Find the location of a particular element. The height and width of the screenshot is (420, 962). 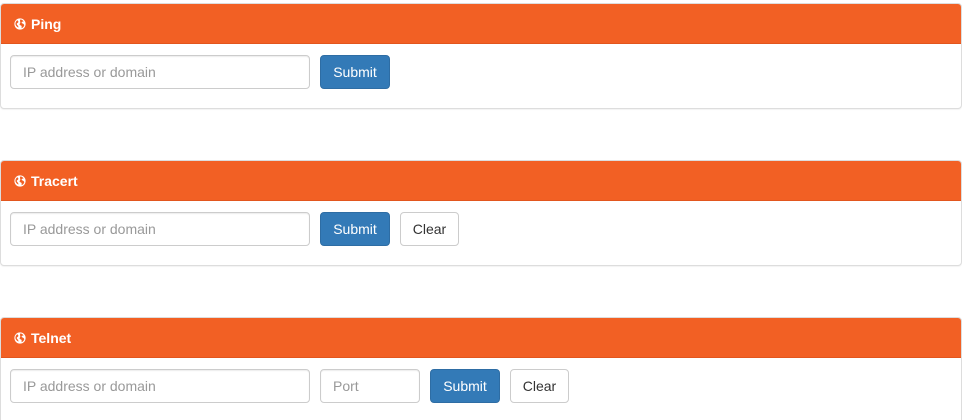

telnet-clear-button: Clear is located at coordinates (539, 386).